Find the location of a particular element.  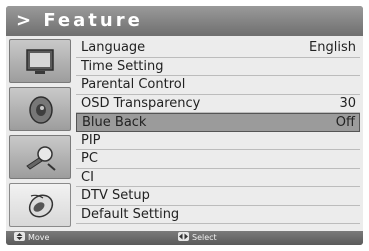

menu-item-time-setting: Time Setting is located at coordinates (218, 67).